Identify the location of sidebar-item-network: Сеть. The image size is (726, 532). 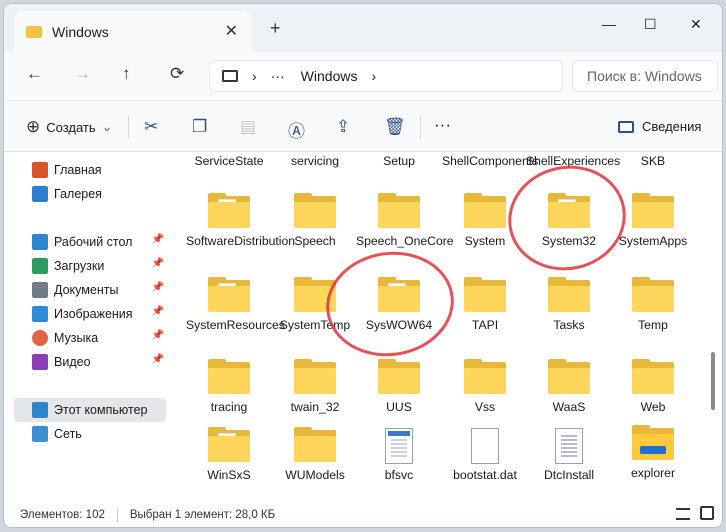
(90, 434).